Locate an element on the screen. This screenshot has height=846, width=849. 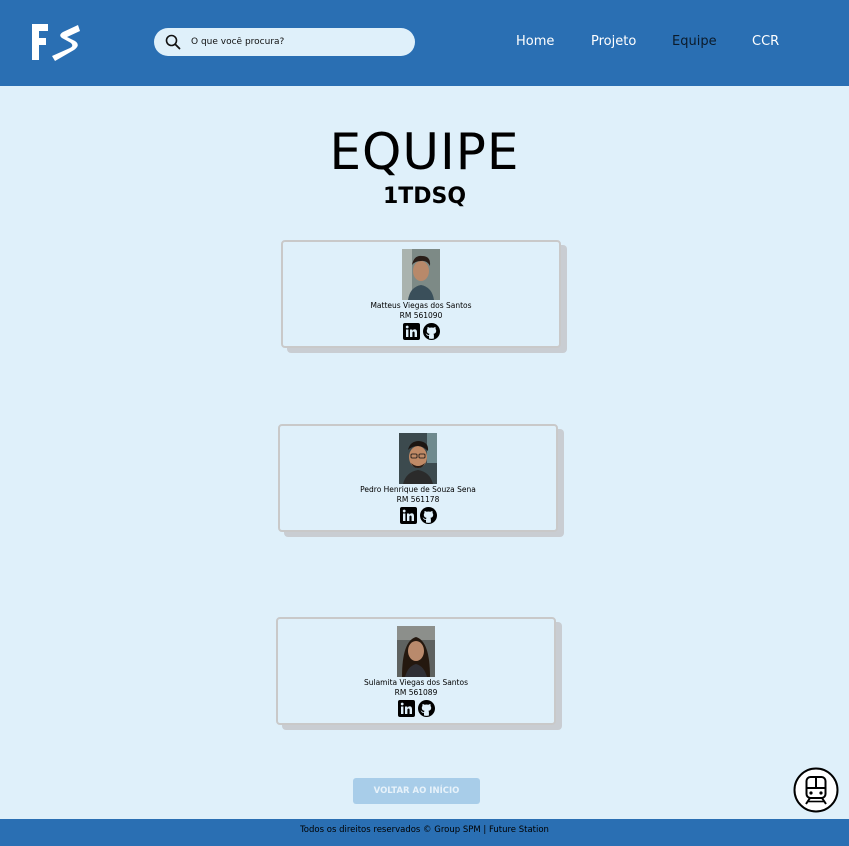
header: Home Projeto Equipe CCR is located at coordinates (424, 43).